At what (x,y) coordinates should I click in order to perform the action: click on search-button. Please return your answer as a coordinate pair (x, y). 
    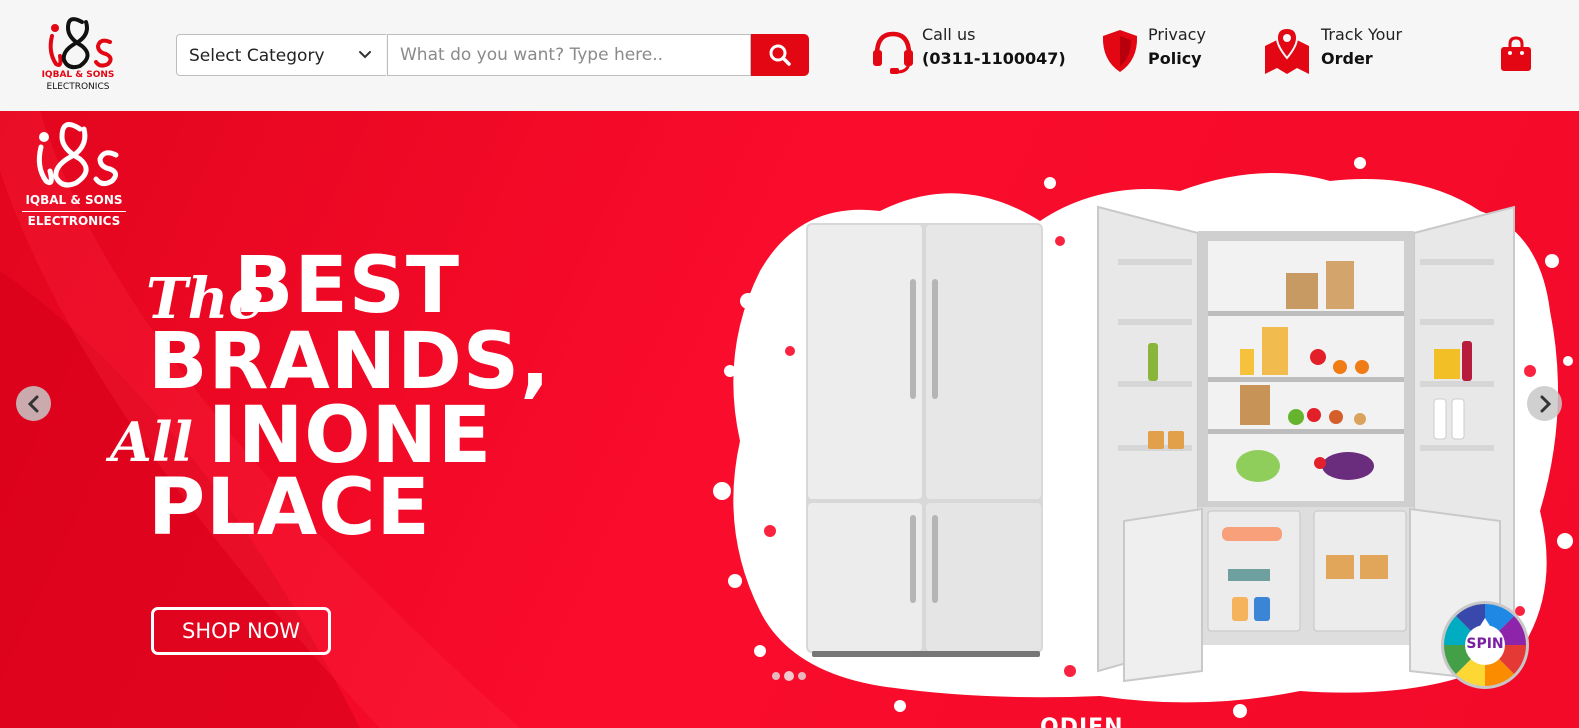
    Looking at the image, I should click on (780, 55).